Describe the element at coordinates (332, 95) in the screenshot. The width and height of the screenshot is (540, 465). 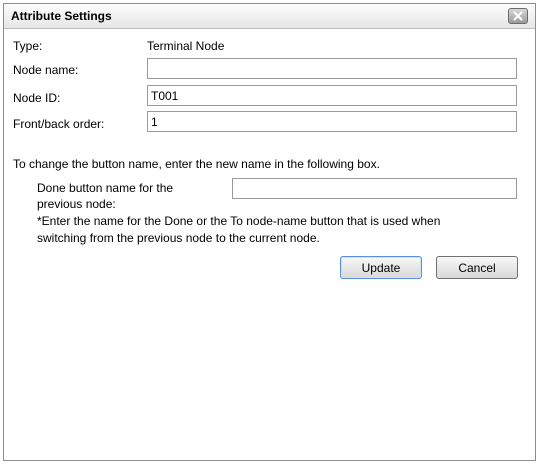
I see `node-id-input` at that location.